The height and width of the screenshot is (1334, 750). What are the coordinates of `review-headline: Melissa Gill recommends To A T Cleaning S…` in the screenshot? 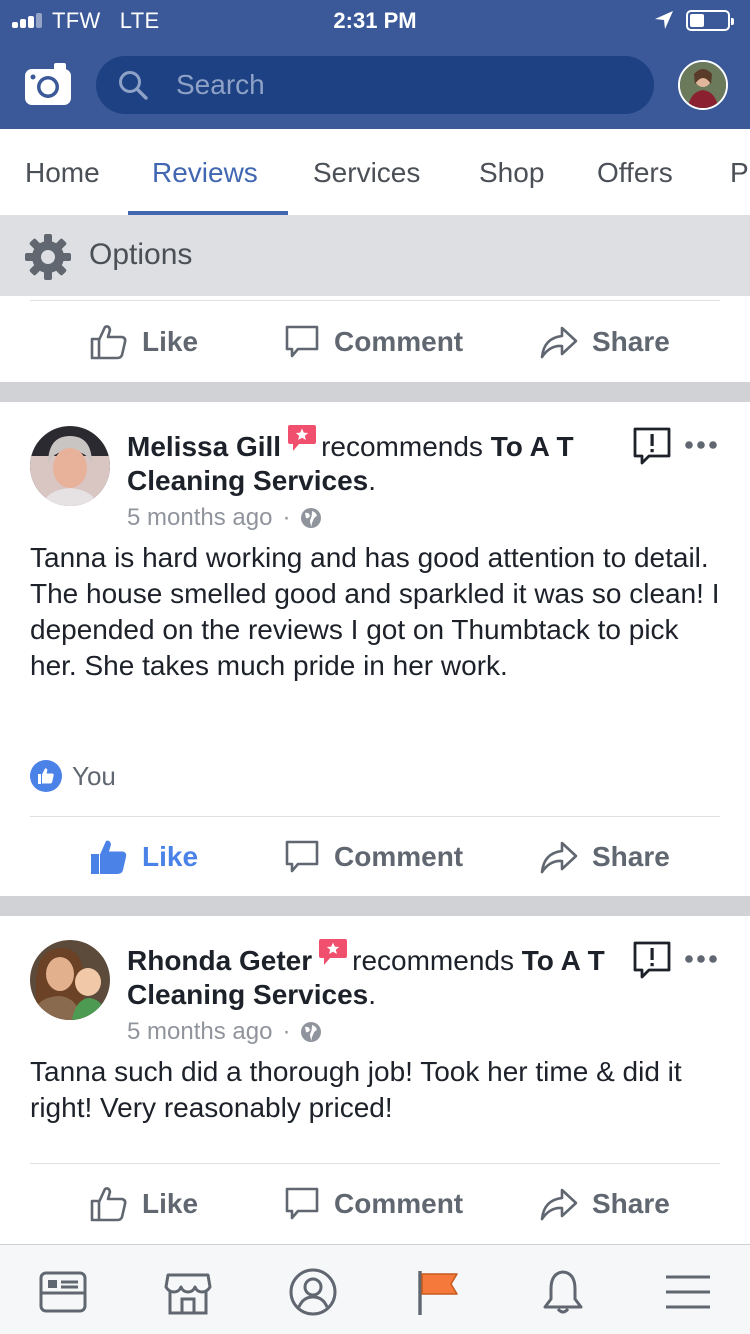 It's located at (367, 461).